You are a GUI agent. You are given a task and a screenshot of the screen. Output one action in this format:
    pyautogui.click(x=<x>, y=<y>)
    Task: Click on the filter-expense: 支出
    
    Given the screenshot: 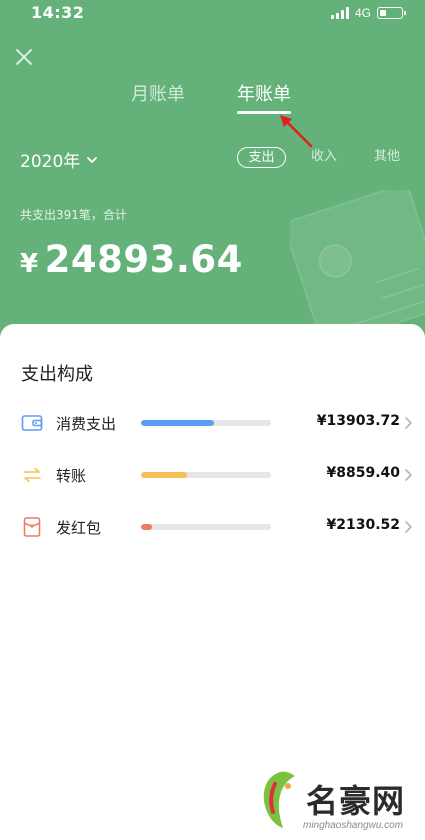 What is the action you would take?
    pyautogui.click(x=261, y=157)
    